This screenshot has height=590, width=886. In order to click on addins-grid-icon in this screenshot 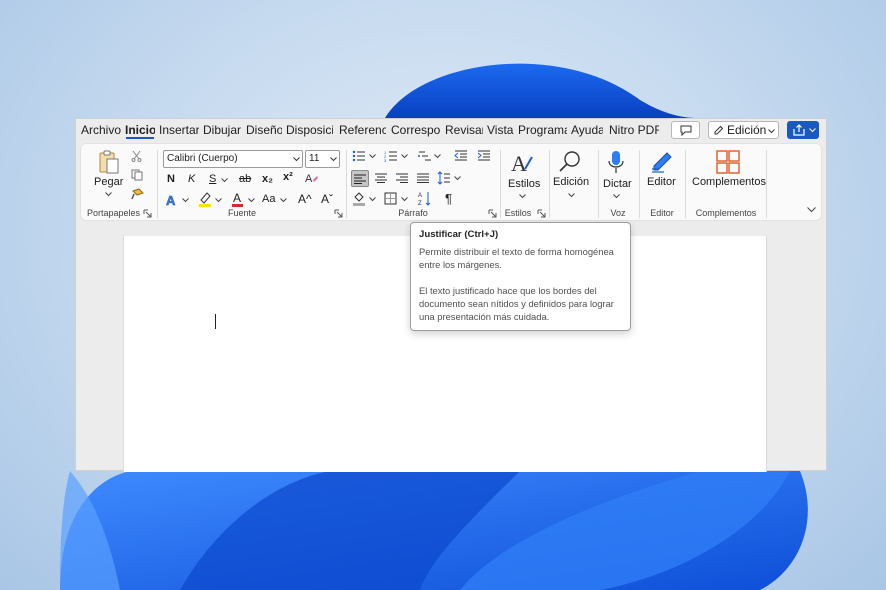, I will do `click(728, 162)`.